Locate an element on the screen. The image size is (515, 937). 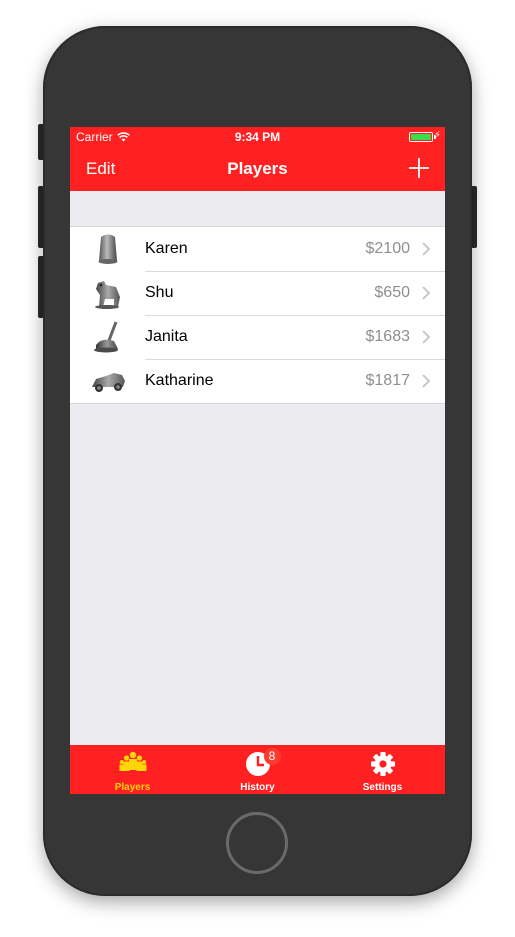
status-bar: Carrier 9:34 PM ⚡ is located at coordinates (257, 137).